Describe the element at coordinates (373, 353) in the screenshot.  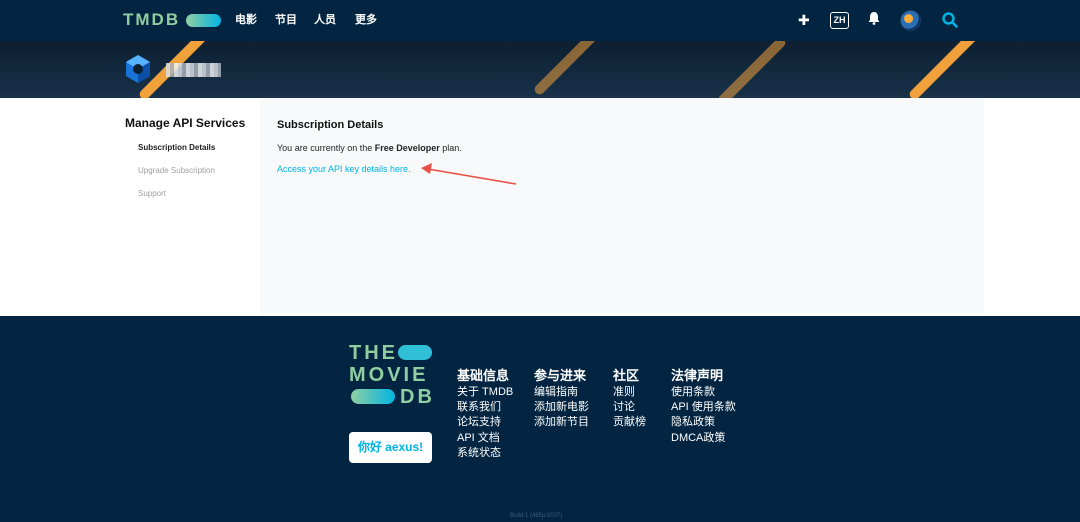
I see `footer-logo-the: THE` at that location.